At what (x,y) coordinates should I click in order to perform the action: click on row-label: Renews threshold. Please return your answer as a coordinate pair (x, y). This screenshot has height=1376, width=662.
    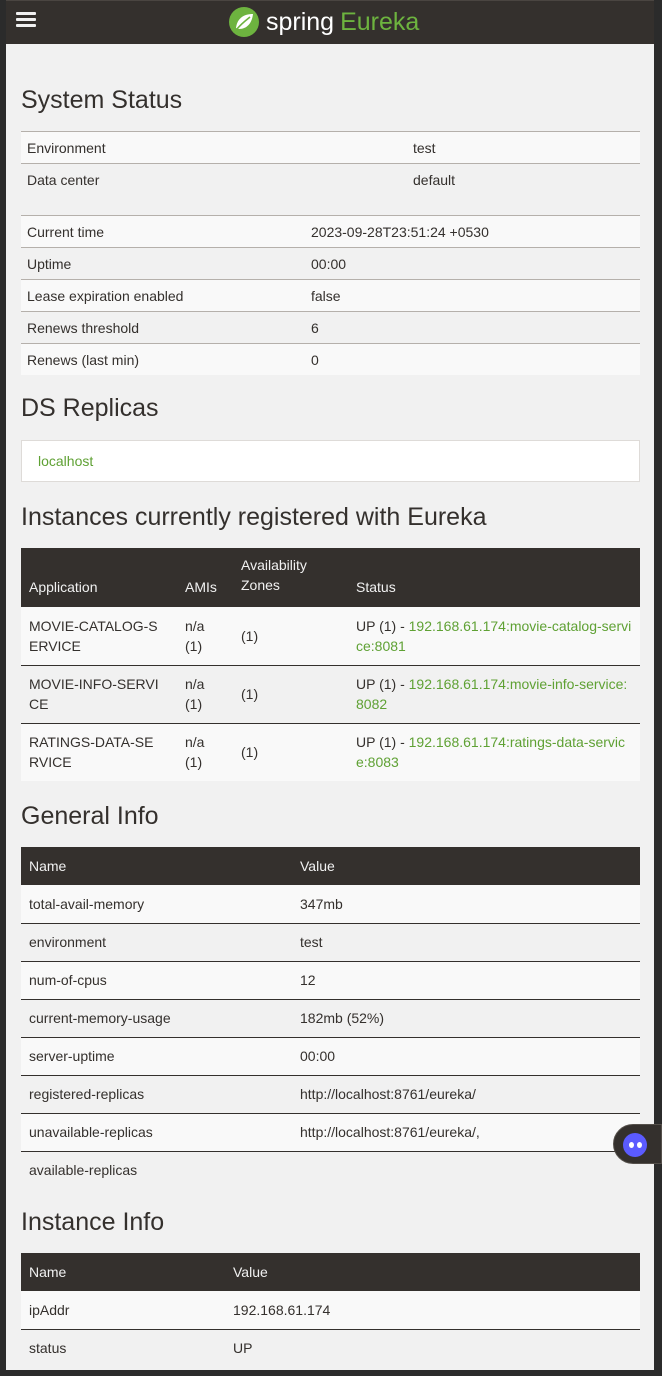
    Looking at the image, I should click on (163, 327).